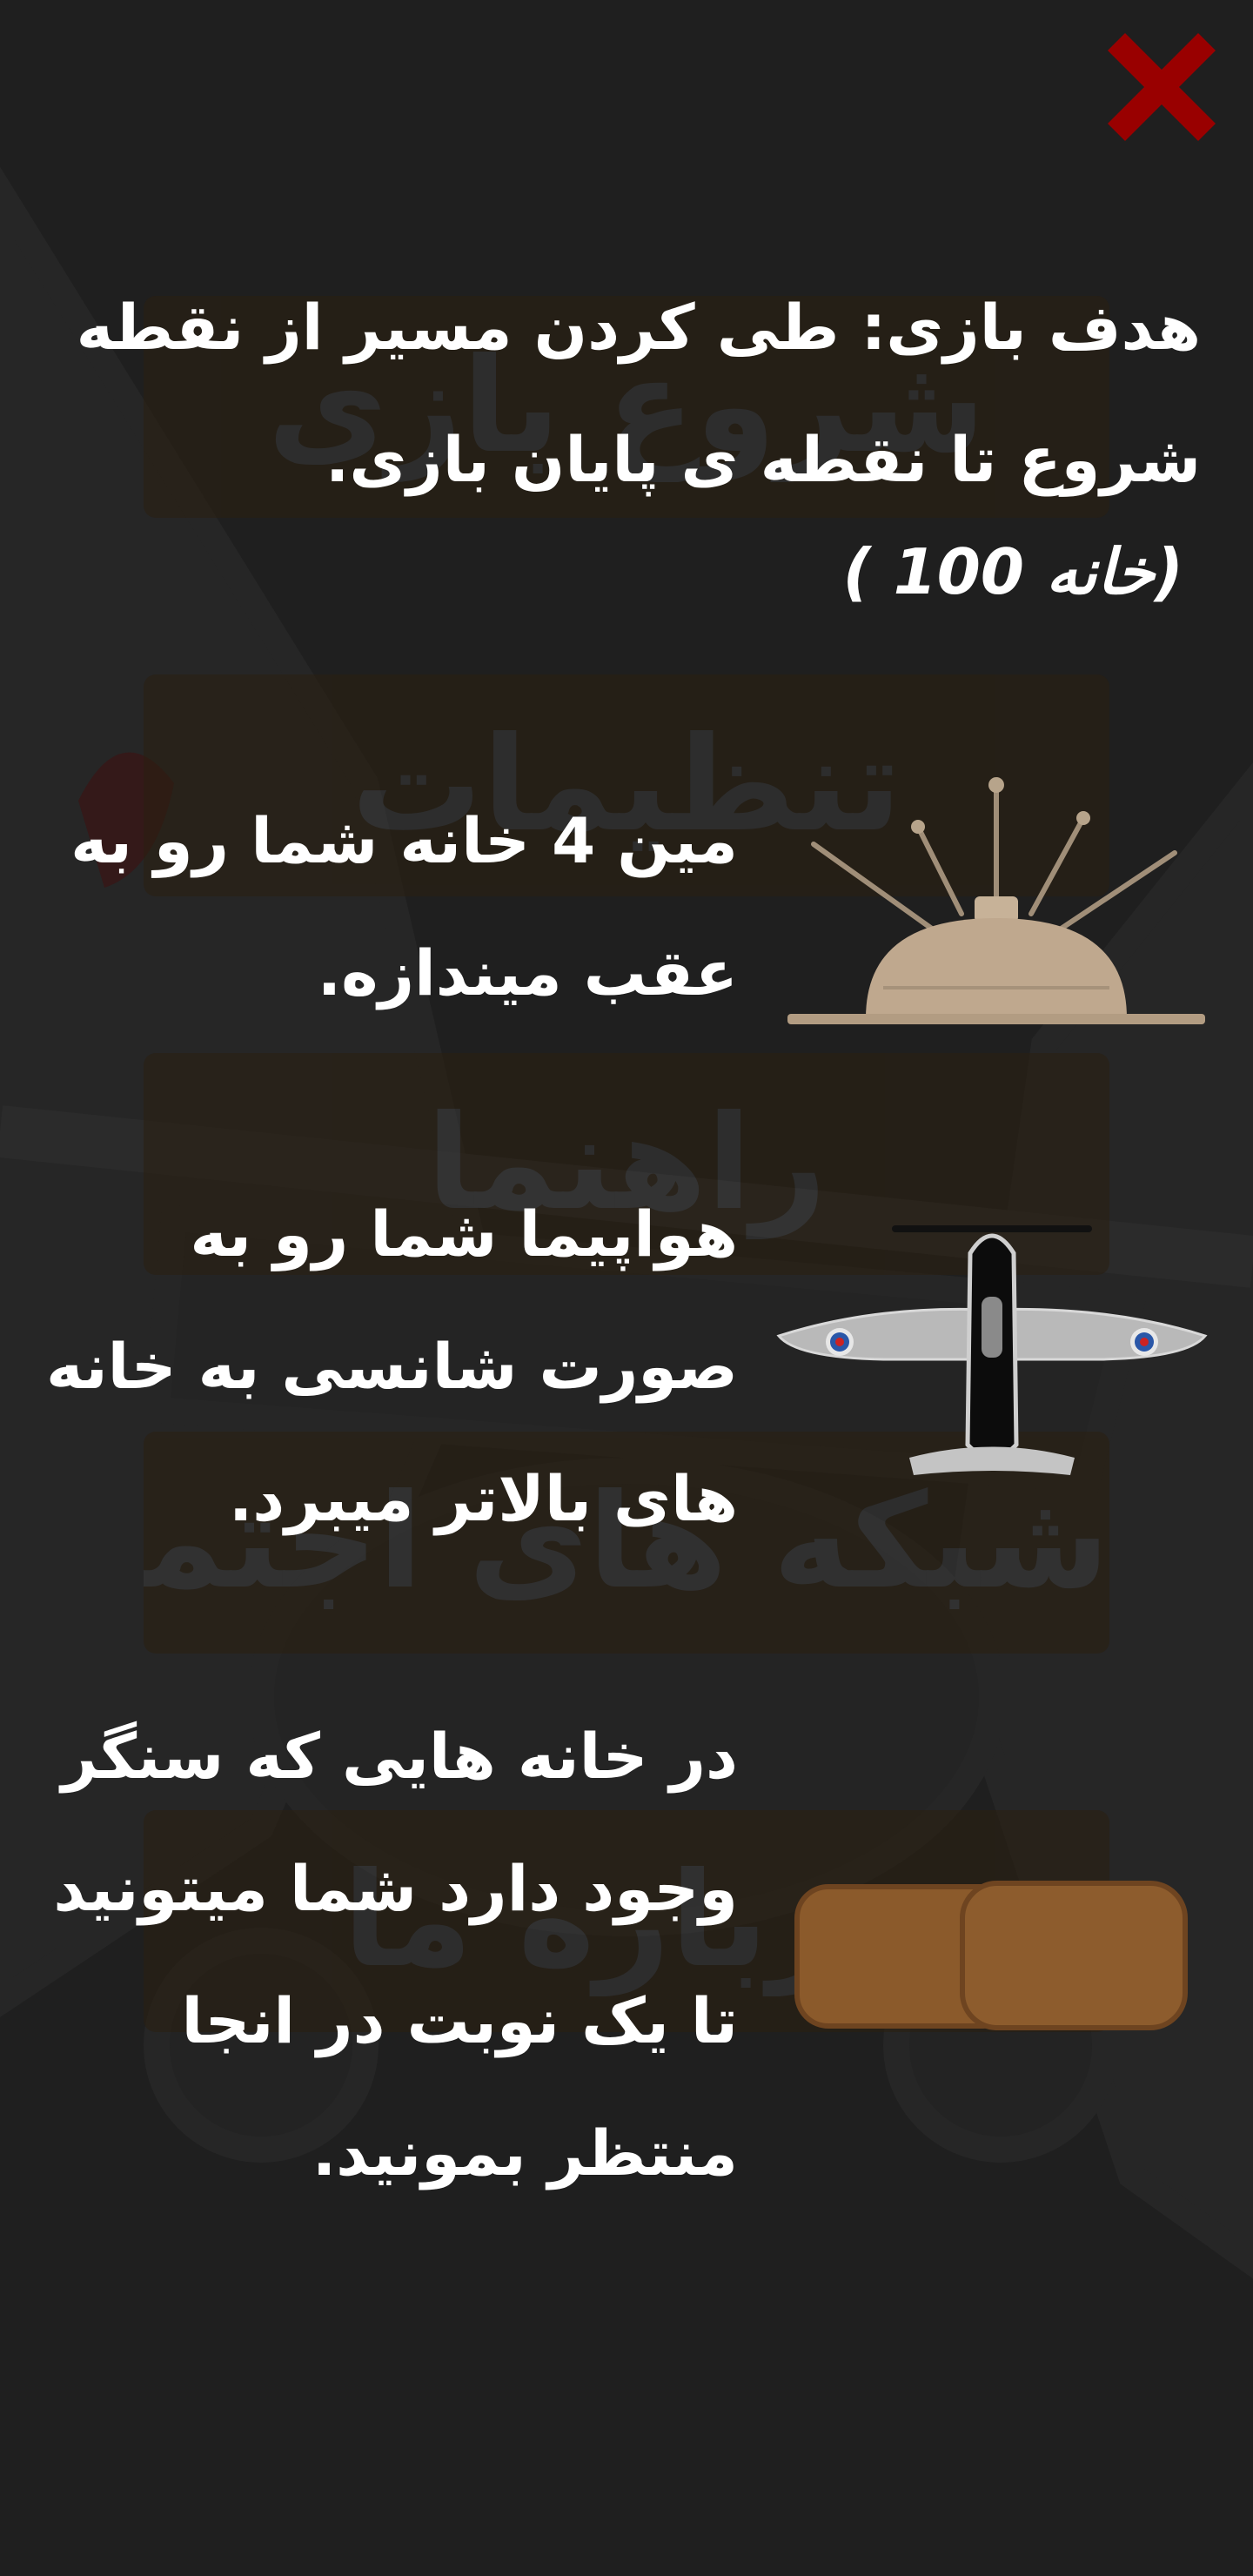 This screenshot has width=1253, height=2576. What do you see at coordinates (1012, 571) in the screenshot?
I see `goal-count: ( 100 خانه)` at bounding box center [1012, 571].